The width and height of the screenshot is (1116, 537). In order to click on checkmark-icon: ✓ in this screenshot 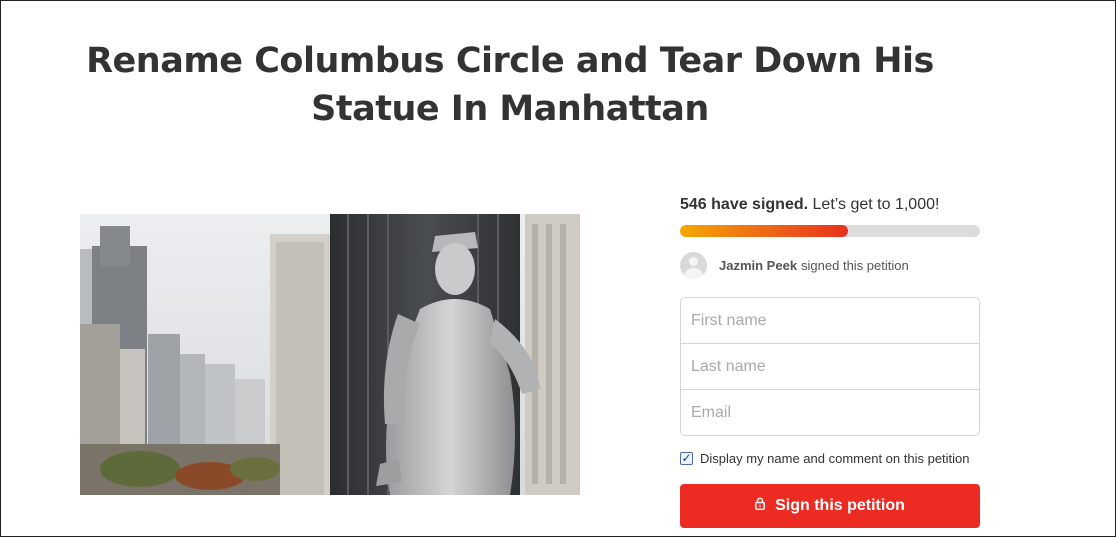, I will do `click(686, 458)`.